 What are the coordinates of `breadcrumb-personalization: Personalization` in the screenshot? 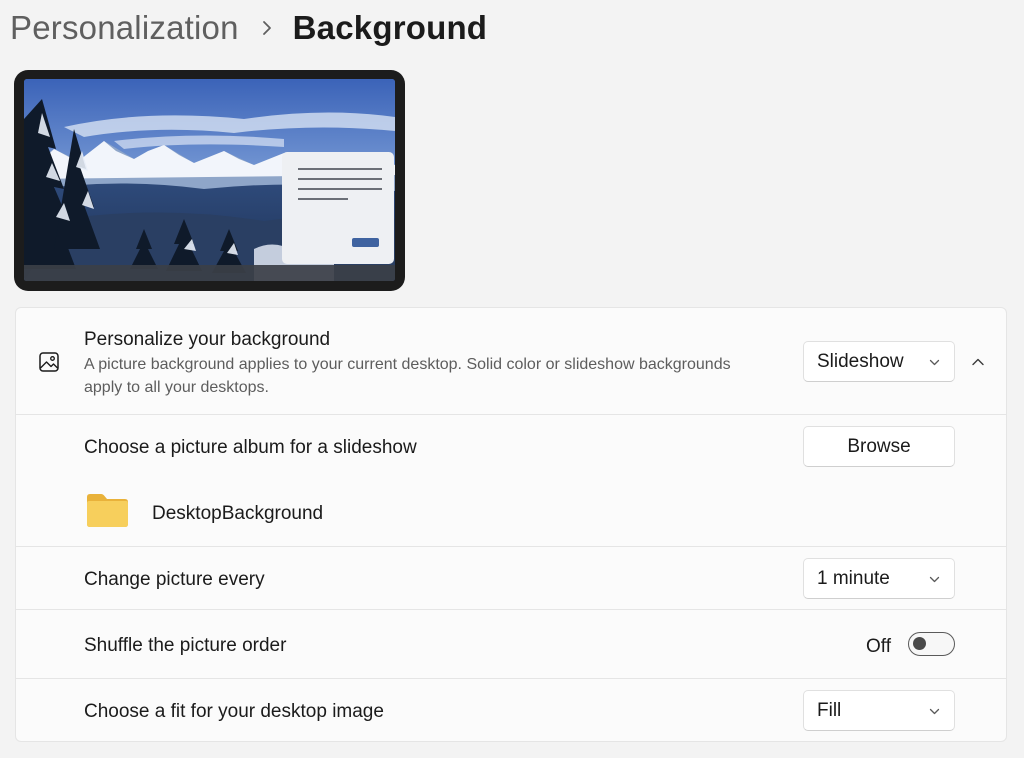 It's located at (124, 28).